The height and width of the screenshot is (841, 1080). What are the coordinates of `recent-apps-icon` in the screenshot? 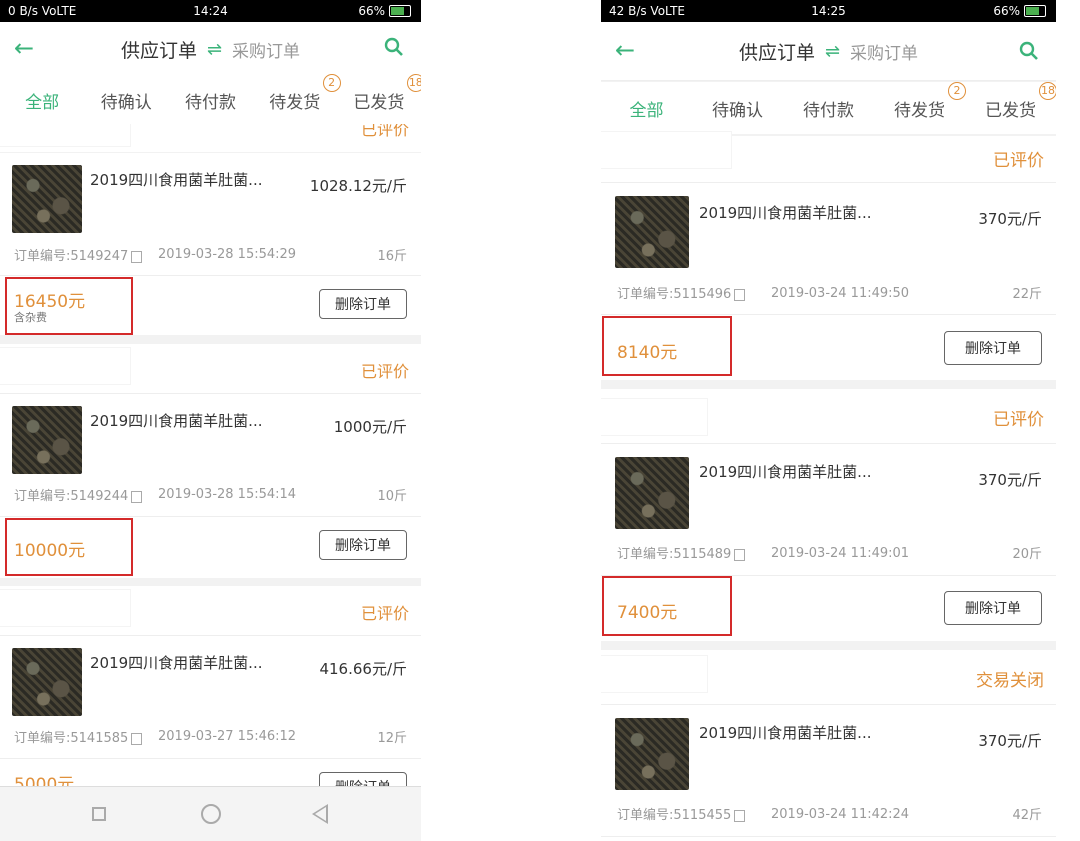 It's located at (99, 814).